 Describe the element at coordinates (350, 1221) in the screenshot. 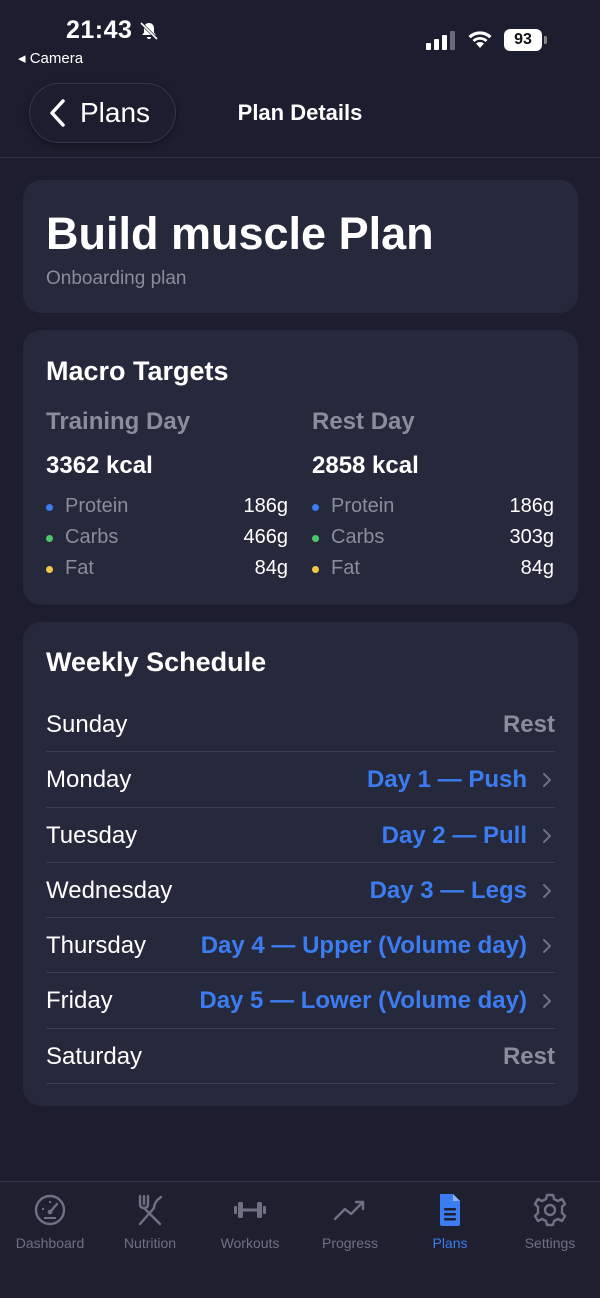

I see `tab-progress: Progress` at that location.